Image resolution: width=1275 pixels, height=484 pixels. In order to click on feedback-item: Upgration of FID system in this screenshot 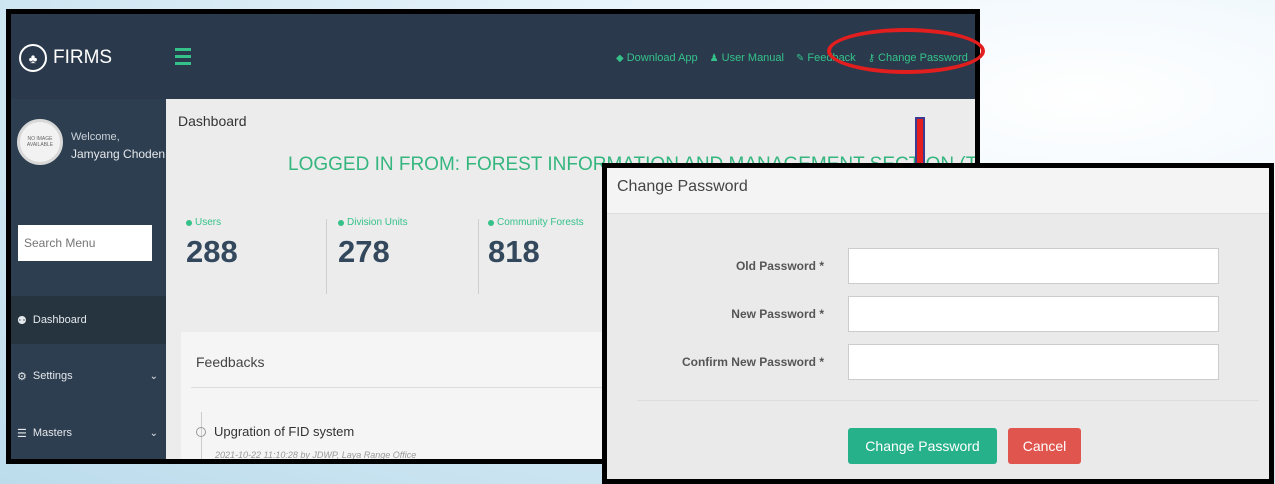, I will do `click(275, 431)`.